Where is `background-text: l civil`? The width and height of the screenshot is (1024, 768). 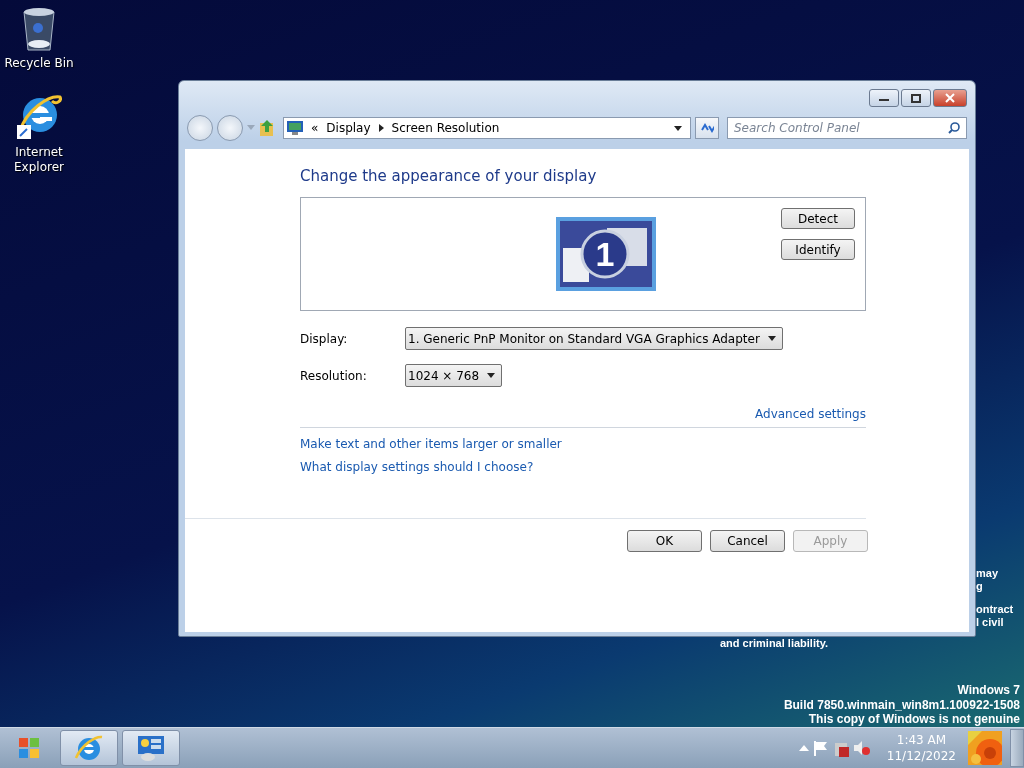
background-text: l civil is located at coordinates (990, 622).